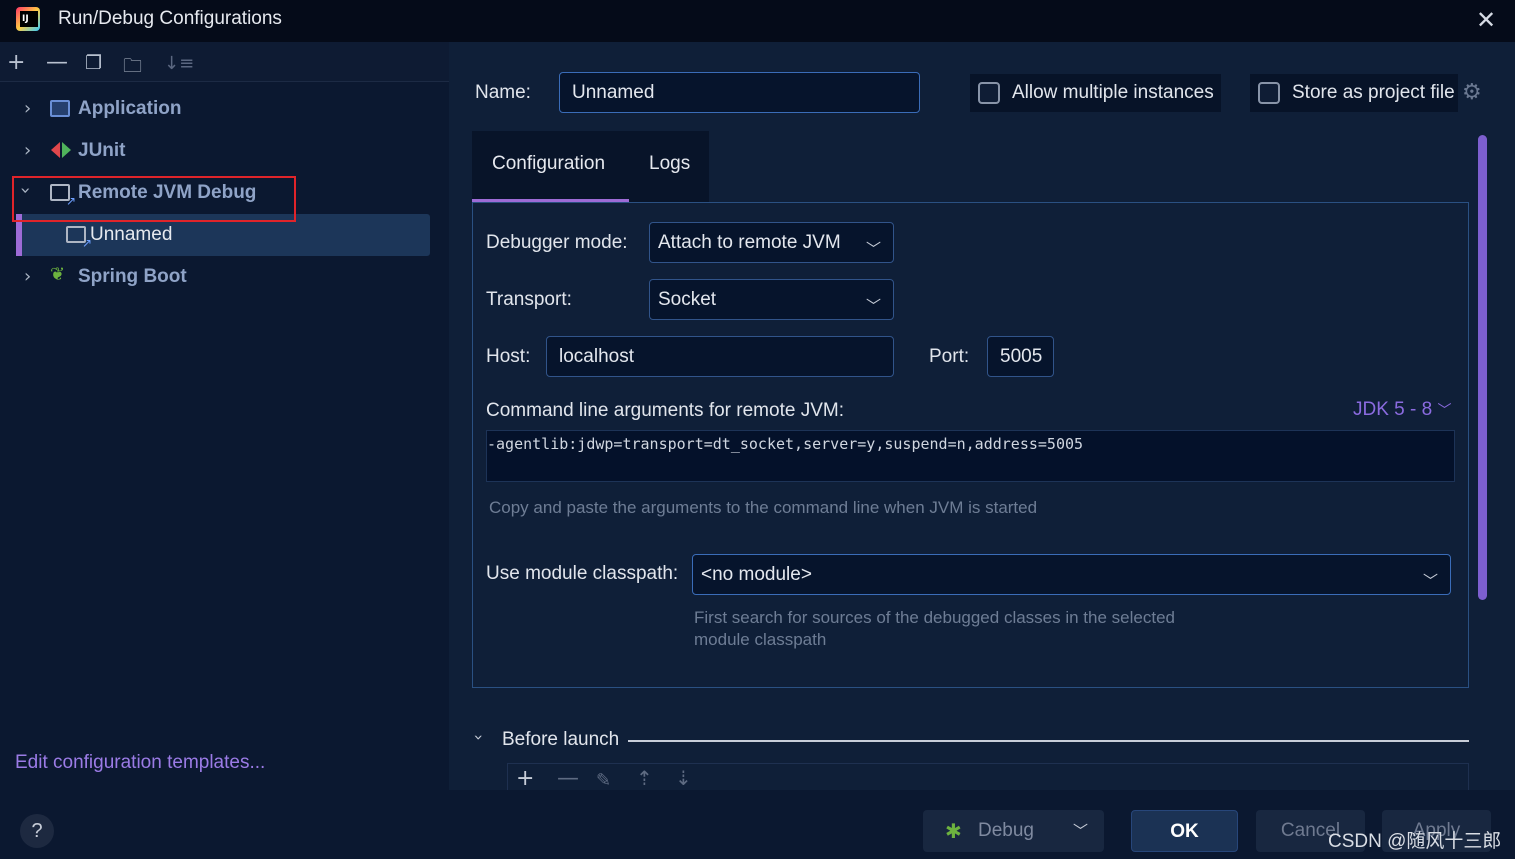 The width and height of the screenshot is (1515, 859). Describe the element at coordinates (170, 18) in the screenshot. I see `window-title: Run/Debug Configurations` at that location.